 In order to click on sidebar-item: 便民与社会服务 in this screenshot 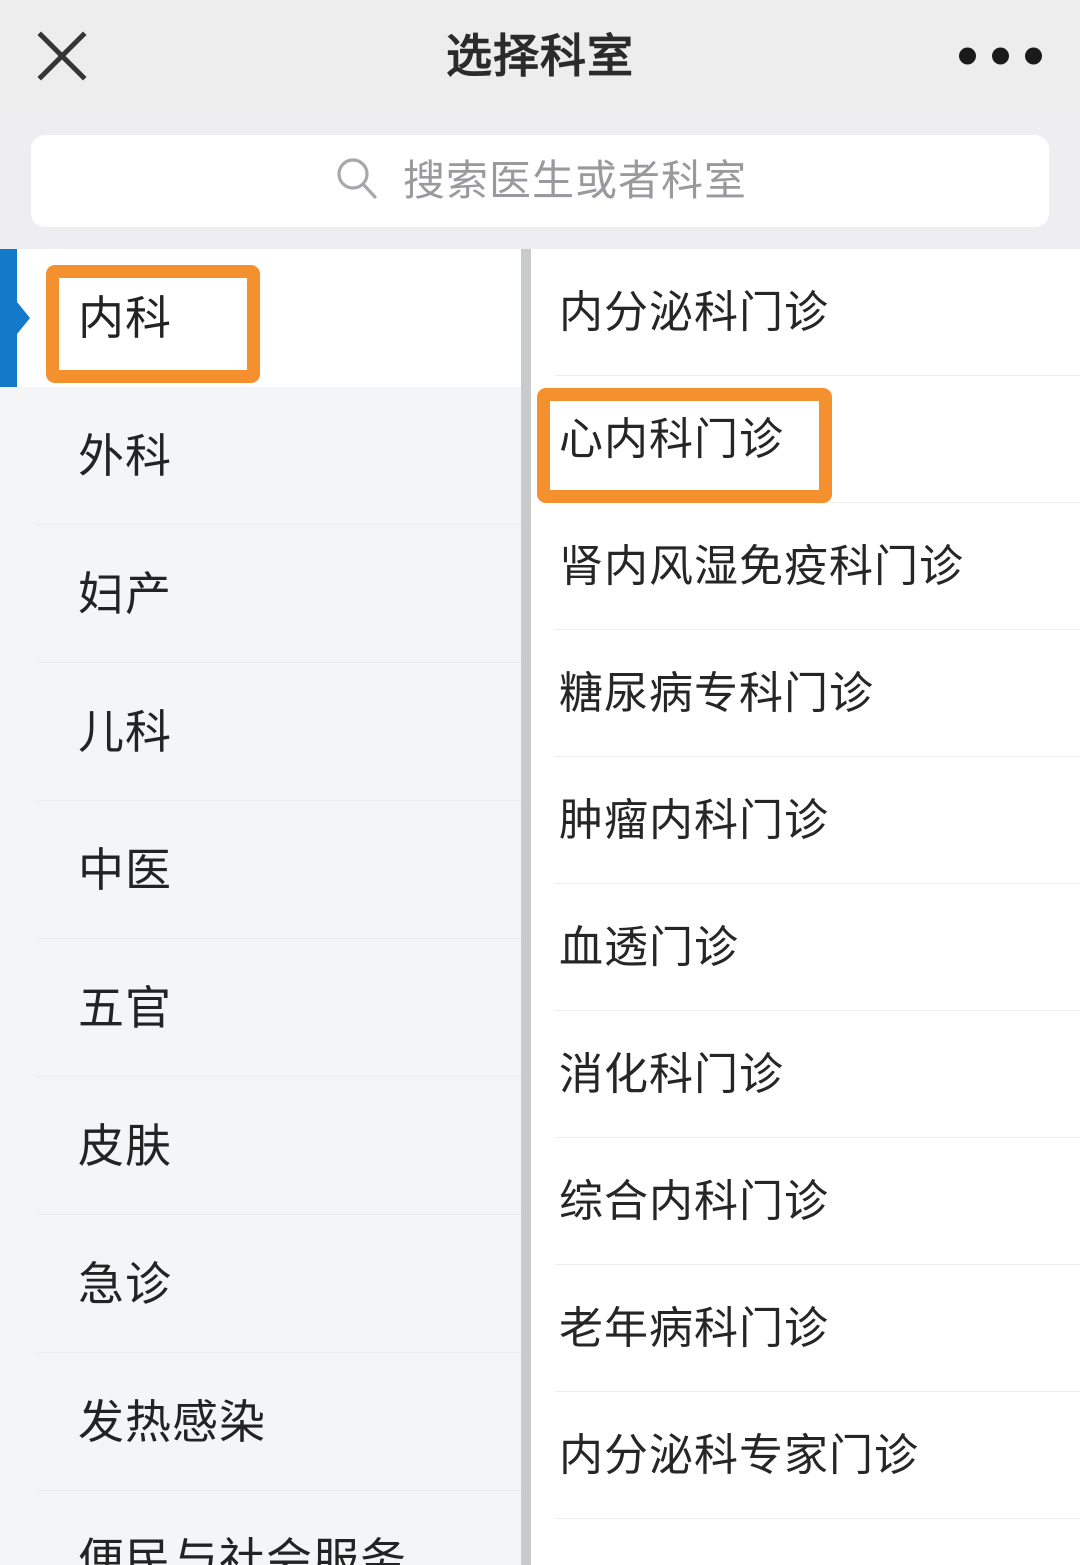, I will do `click(265, 1528)`.